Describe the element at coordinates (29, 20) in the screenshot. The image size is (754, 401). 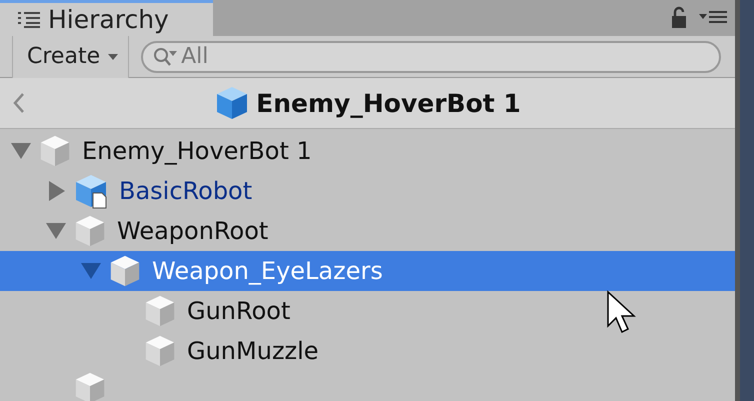
I see `list-icon` at that location.